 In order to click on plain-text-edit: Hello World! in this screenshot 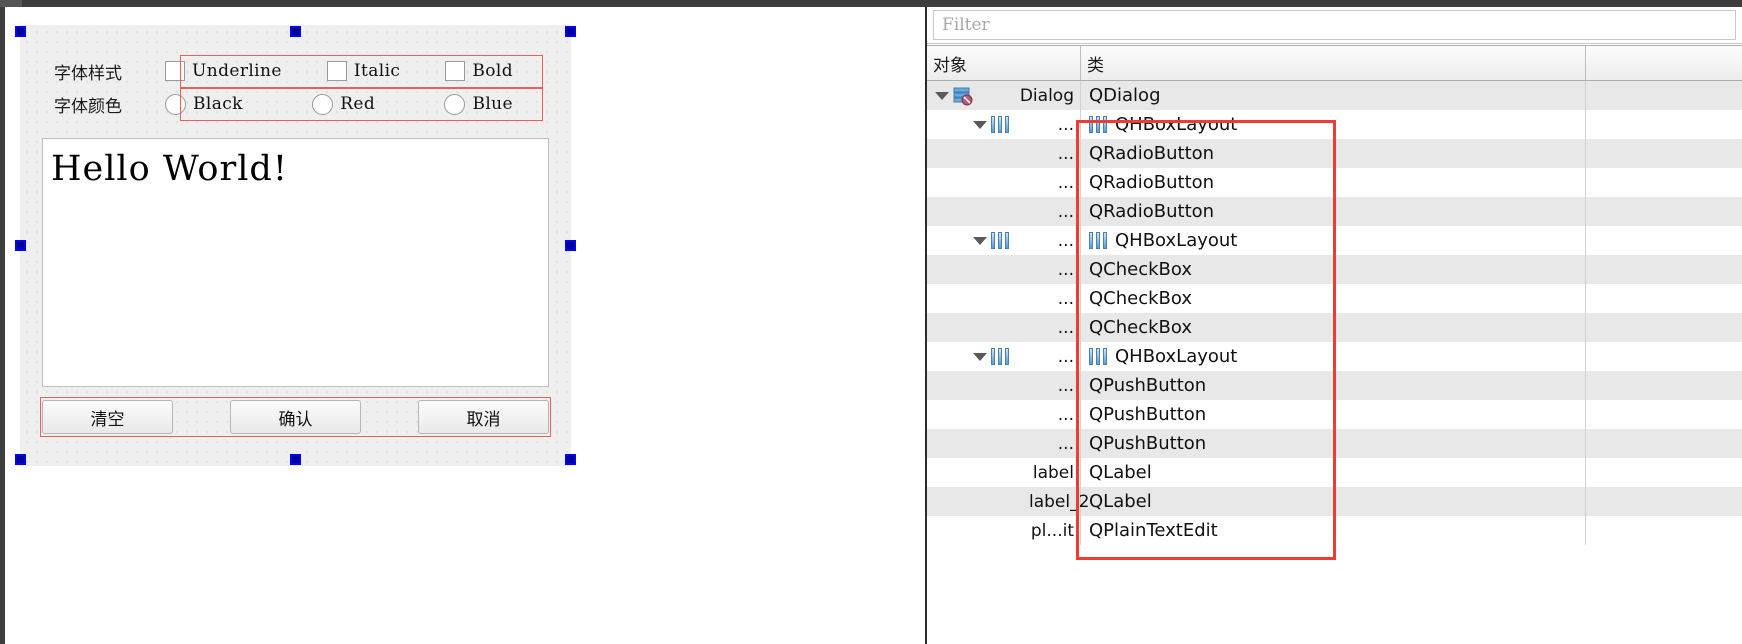, I will do `click(295, 262)`.